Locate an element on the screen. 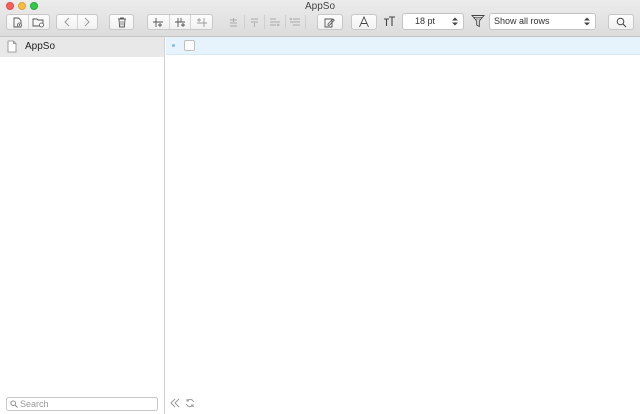 The image size is (640, 414). editor-footer is located at coordinates (182, 403).